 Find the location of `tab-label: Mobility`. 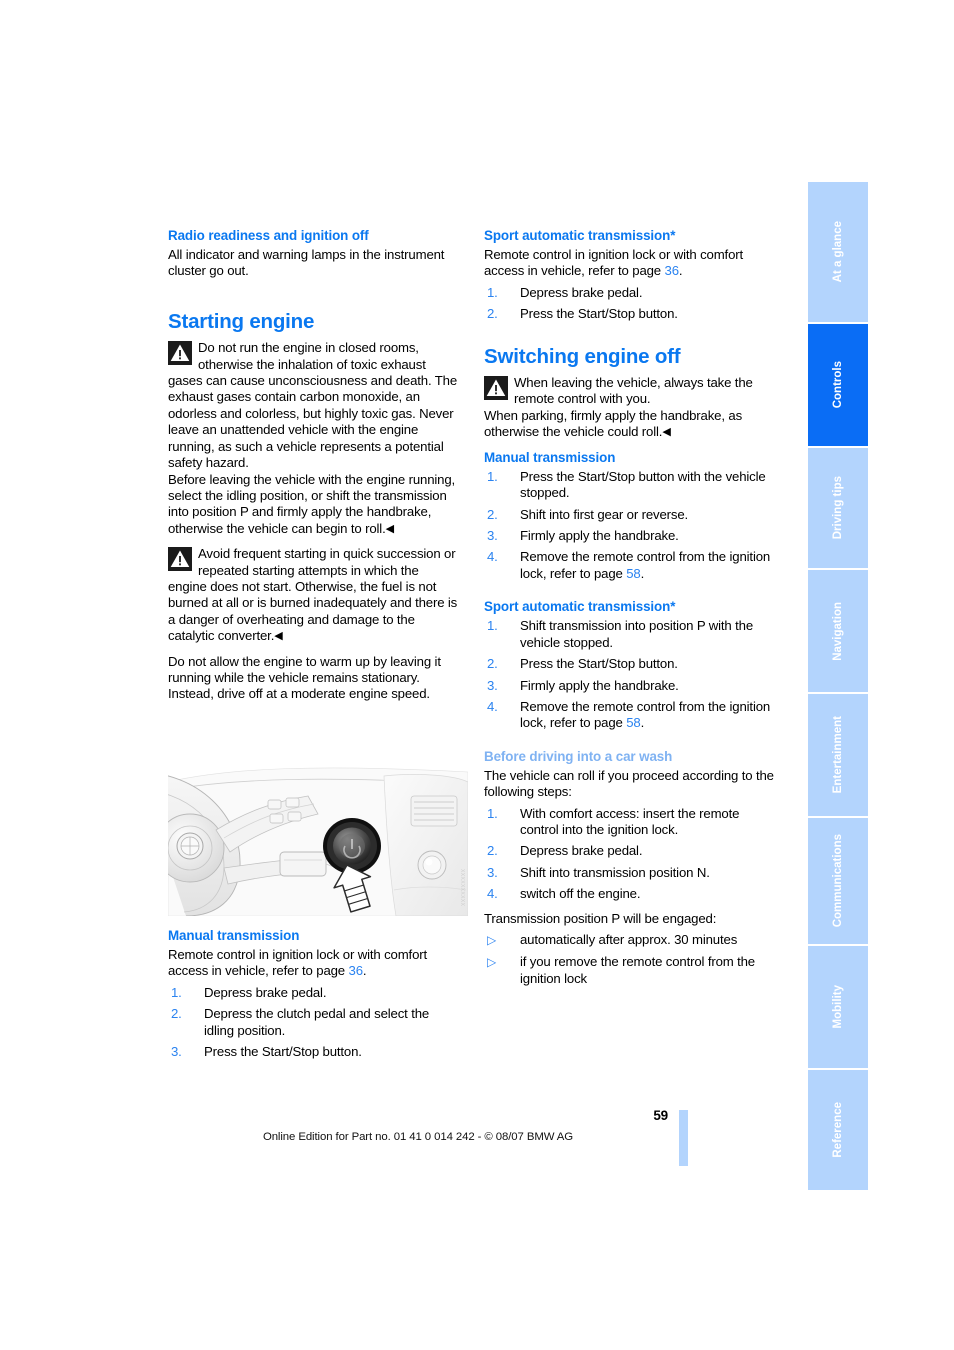

tab-label: Mobility is located at coordinates (838, 1007).